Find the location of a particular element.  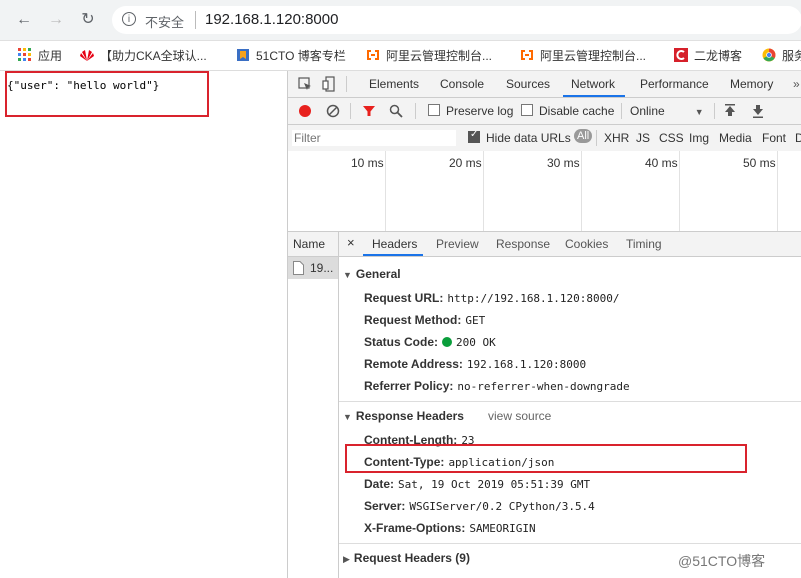

timeline-tick-label: 50 ms is located at coordinates (759, 163).